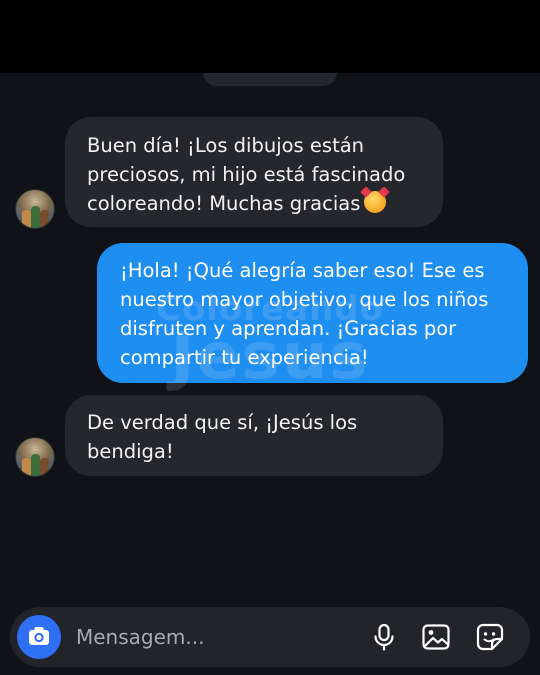 This screenshot has height=675, width=540. I want to click on sticker-icon, so click(490, 637).